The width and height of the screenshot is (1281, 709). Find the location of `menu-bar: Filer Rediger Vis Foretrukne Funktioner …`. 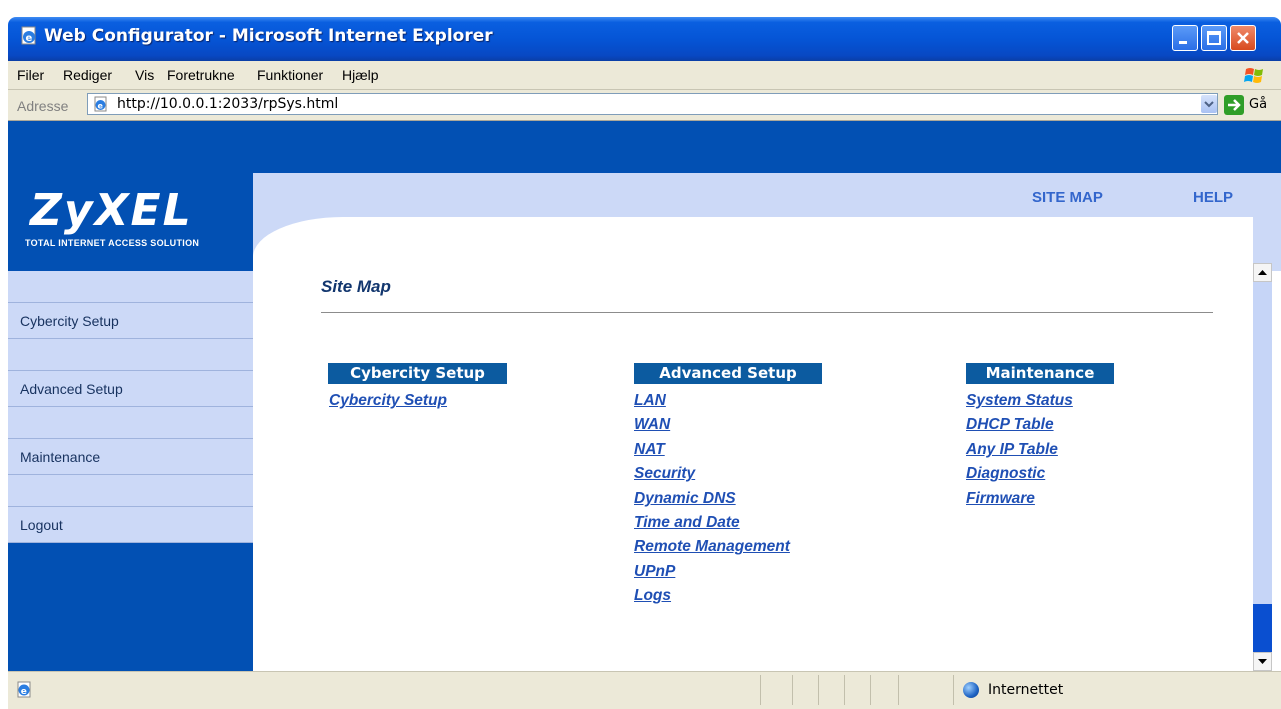

menu-bar: Filer Rediger Vis Foretrukne Funktioner … is located at coordinates (644, 75).